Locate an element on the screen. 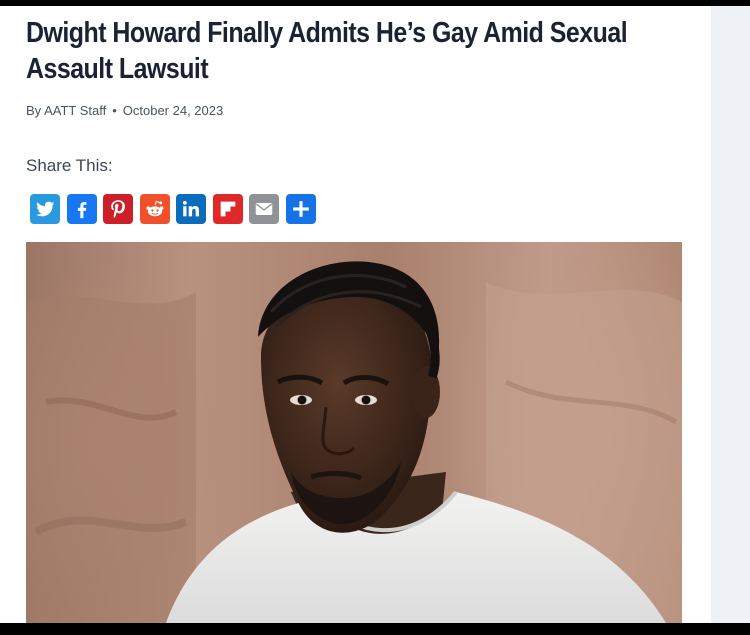 This screenshot has height=635, width=750. email-icon is located at coordinates (264, 209).